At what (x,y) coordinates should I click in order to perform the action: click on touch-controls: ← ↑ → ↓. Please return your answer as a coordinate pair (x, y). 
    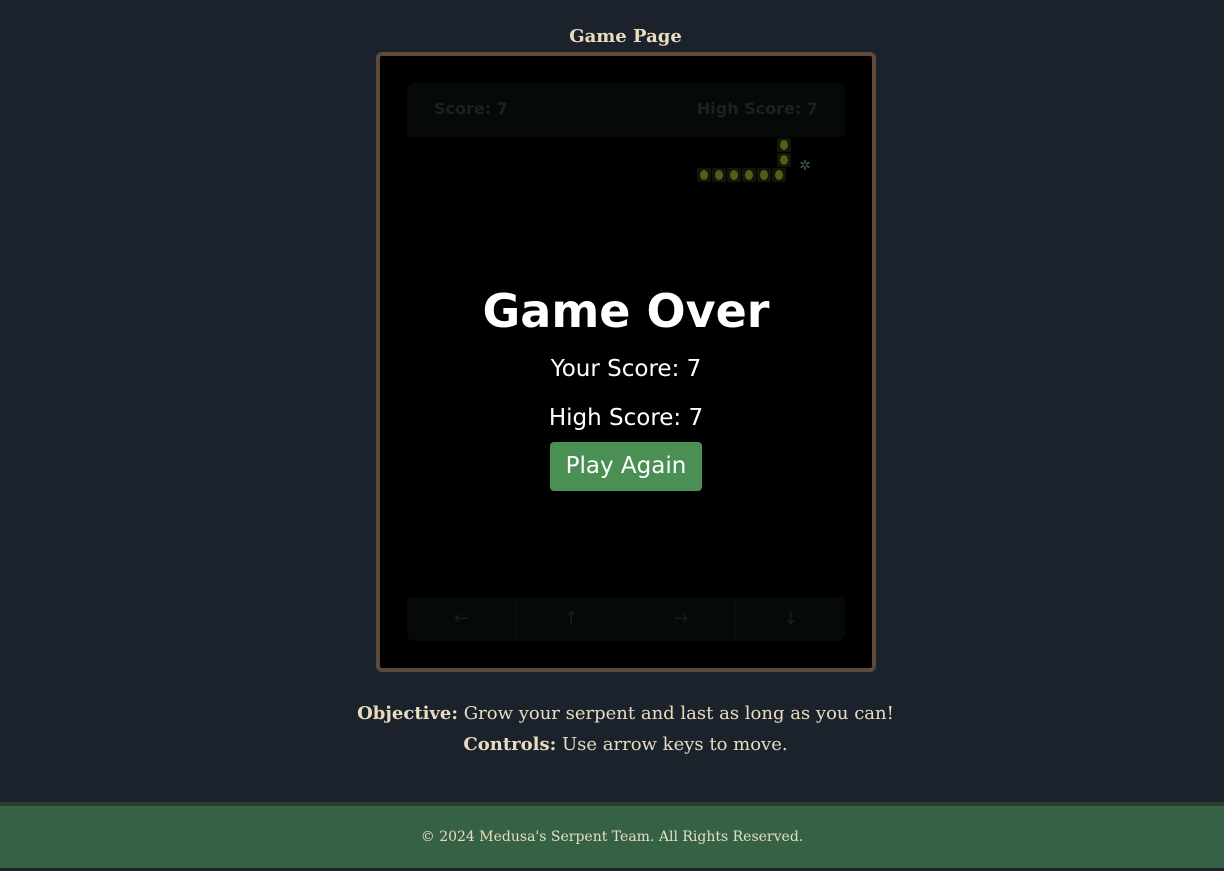
    Looking at the image, I should click on (626, 619).